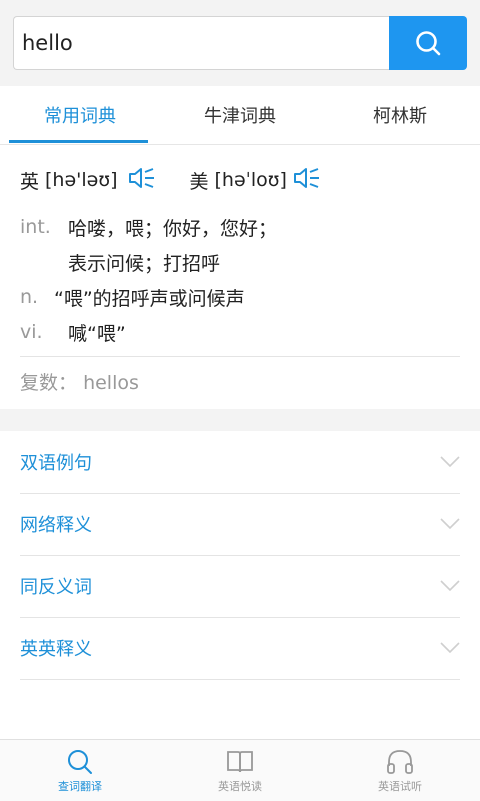 This screenshot has width=480, height=801. Describe the element at coordinates (199, 181) in the screenshot. I see `us-label: 美` at that location.